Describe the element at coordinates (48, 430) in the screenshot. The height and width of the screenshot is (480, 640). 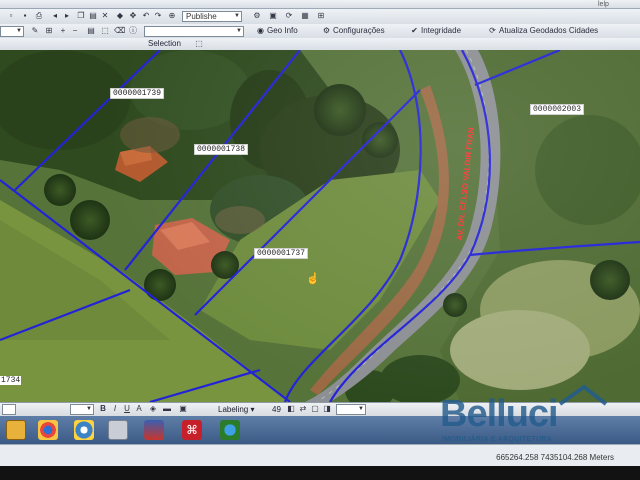
I see `chrome-icon` at that location.